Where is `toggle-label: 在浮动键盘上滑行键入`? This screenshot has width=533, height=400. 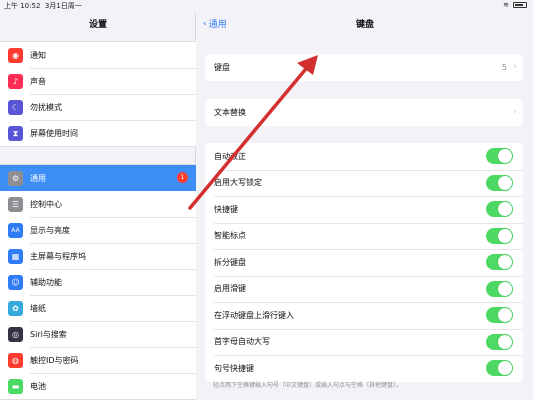 toggle-label: 在浮动键盘上滑行键入 is located at coordinates (254, 315).